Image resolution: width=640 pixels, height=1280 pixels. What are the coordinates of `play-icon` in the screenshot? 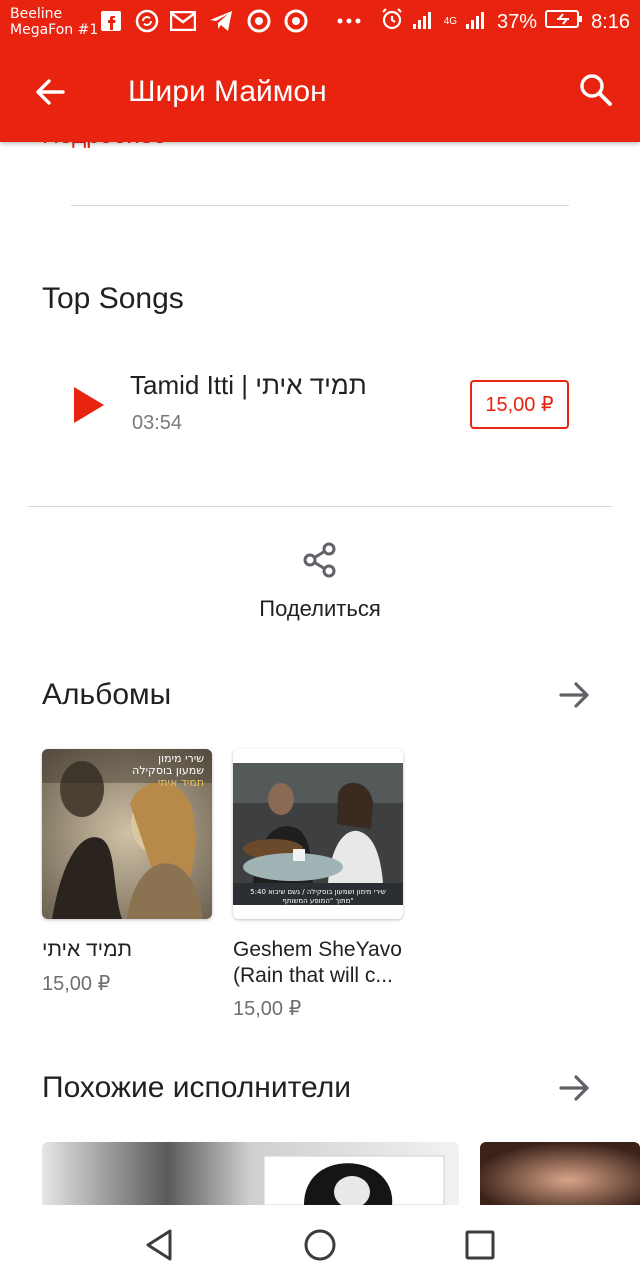 It's located at (89, 405).